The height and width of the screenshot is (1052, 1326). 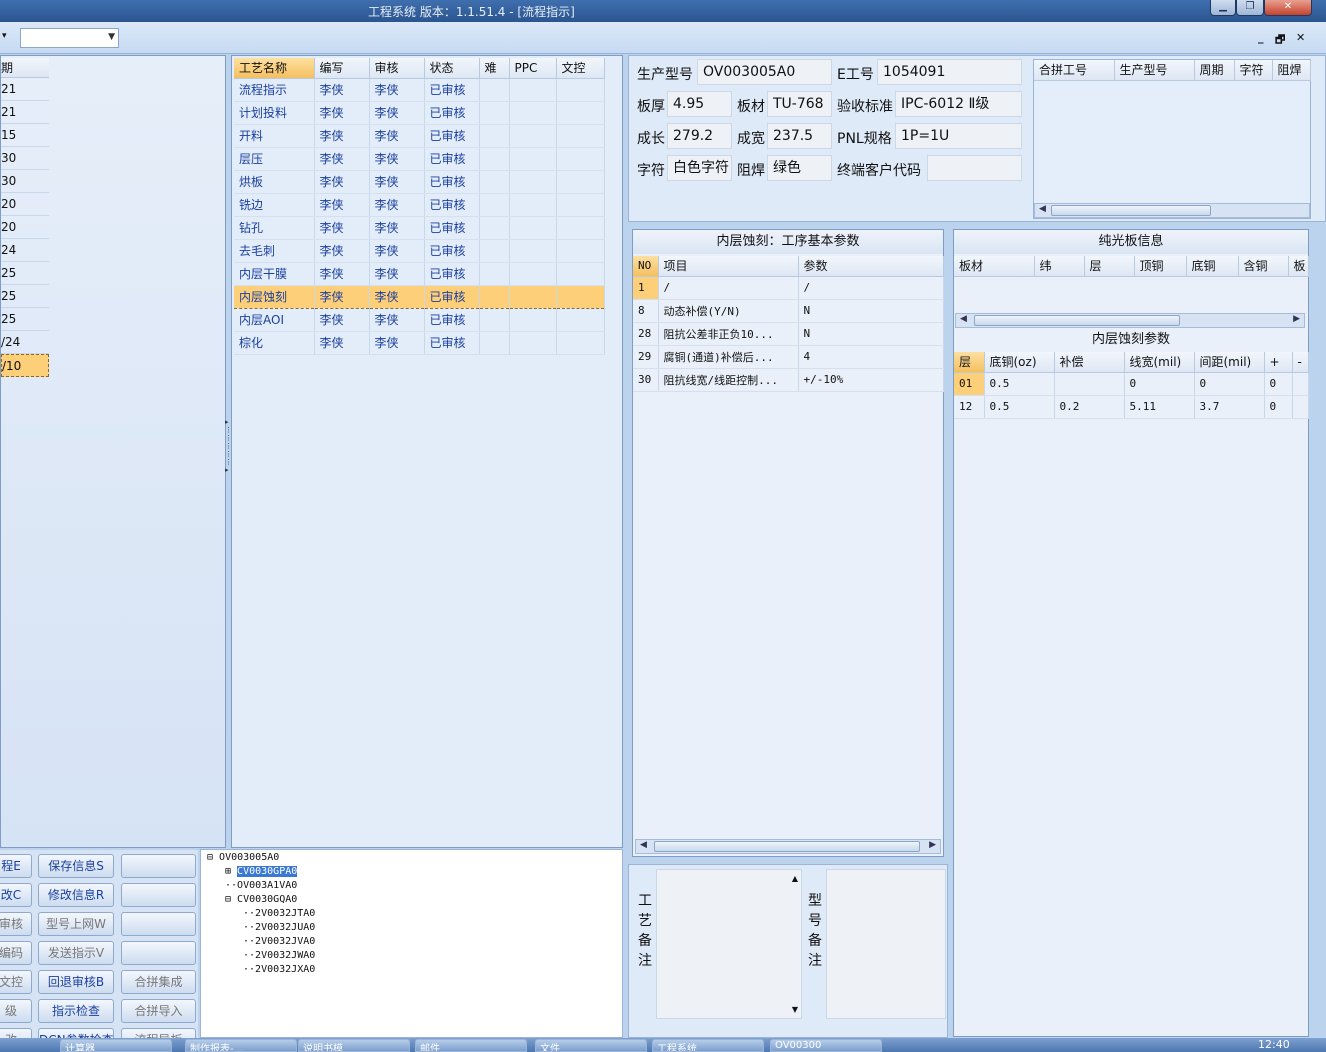 What do you see at coordinates (69, 38) in the screenshot?
I see `toolbar-combo: ▼` at bounding box center [69, 38].